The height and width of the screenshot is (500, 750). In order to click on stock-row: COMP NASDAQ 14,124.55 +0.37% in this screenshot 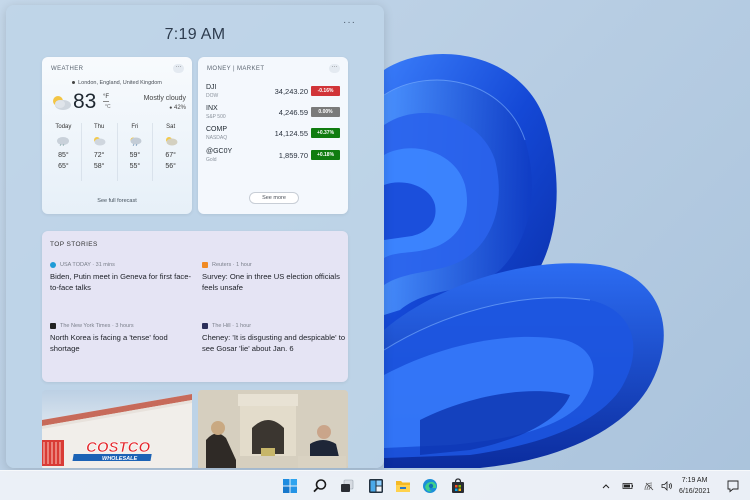, I will do `click(273, 136)`.